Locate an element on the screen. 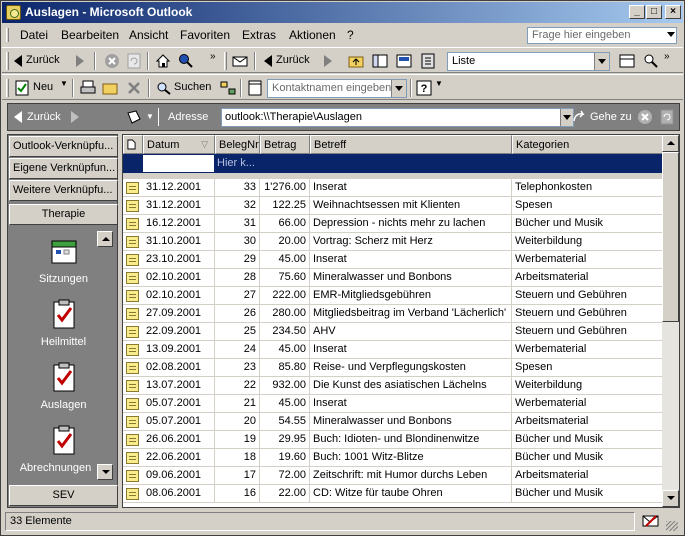 This screenshot has height=536, width=685. new-dropdown-chevron-icon: ▼ is located at coordinates (64, 83).